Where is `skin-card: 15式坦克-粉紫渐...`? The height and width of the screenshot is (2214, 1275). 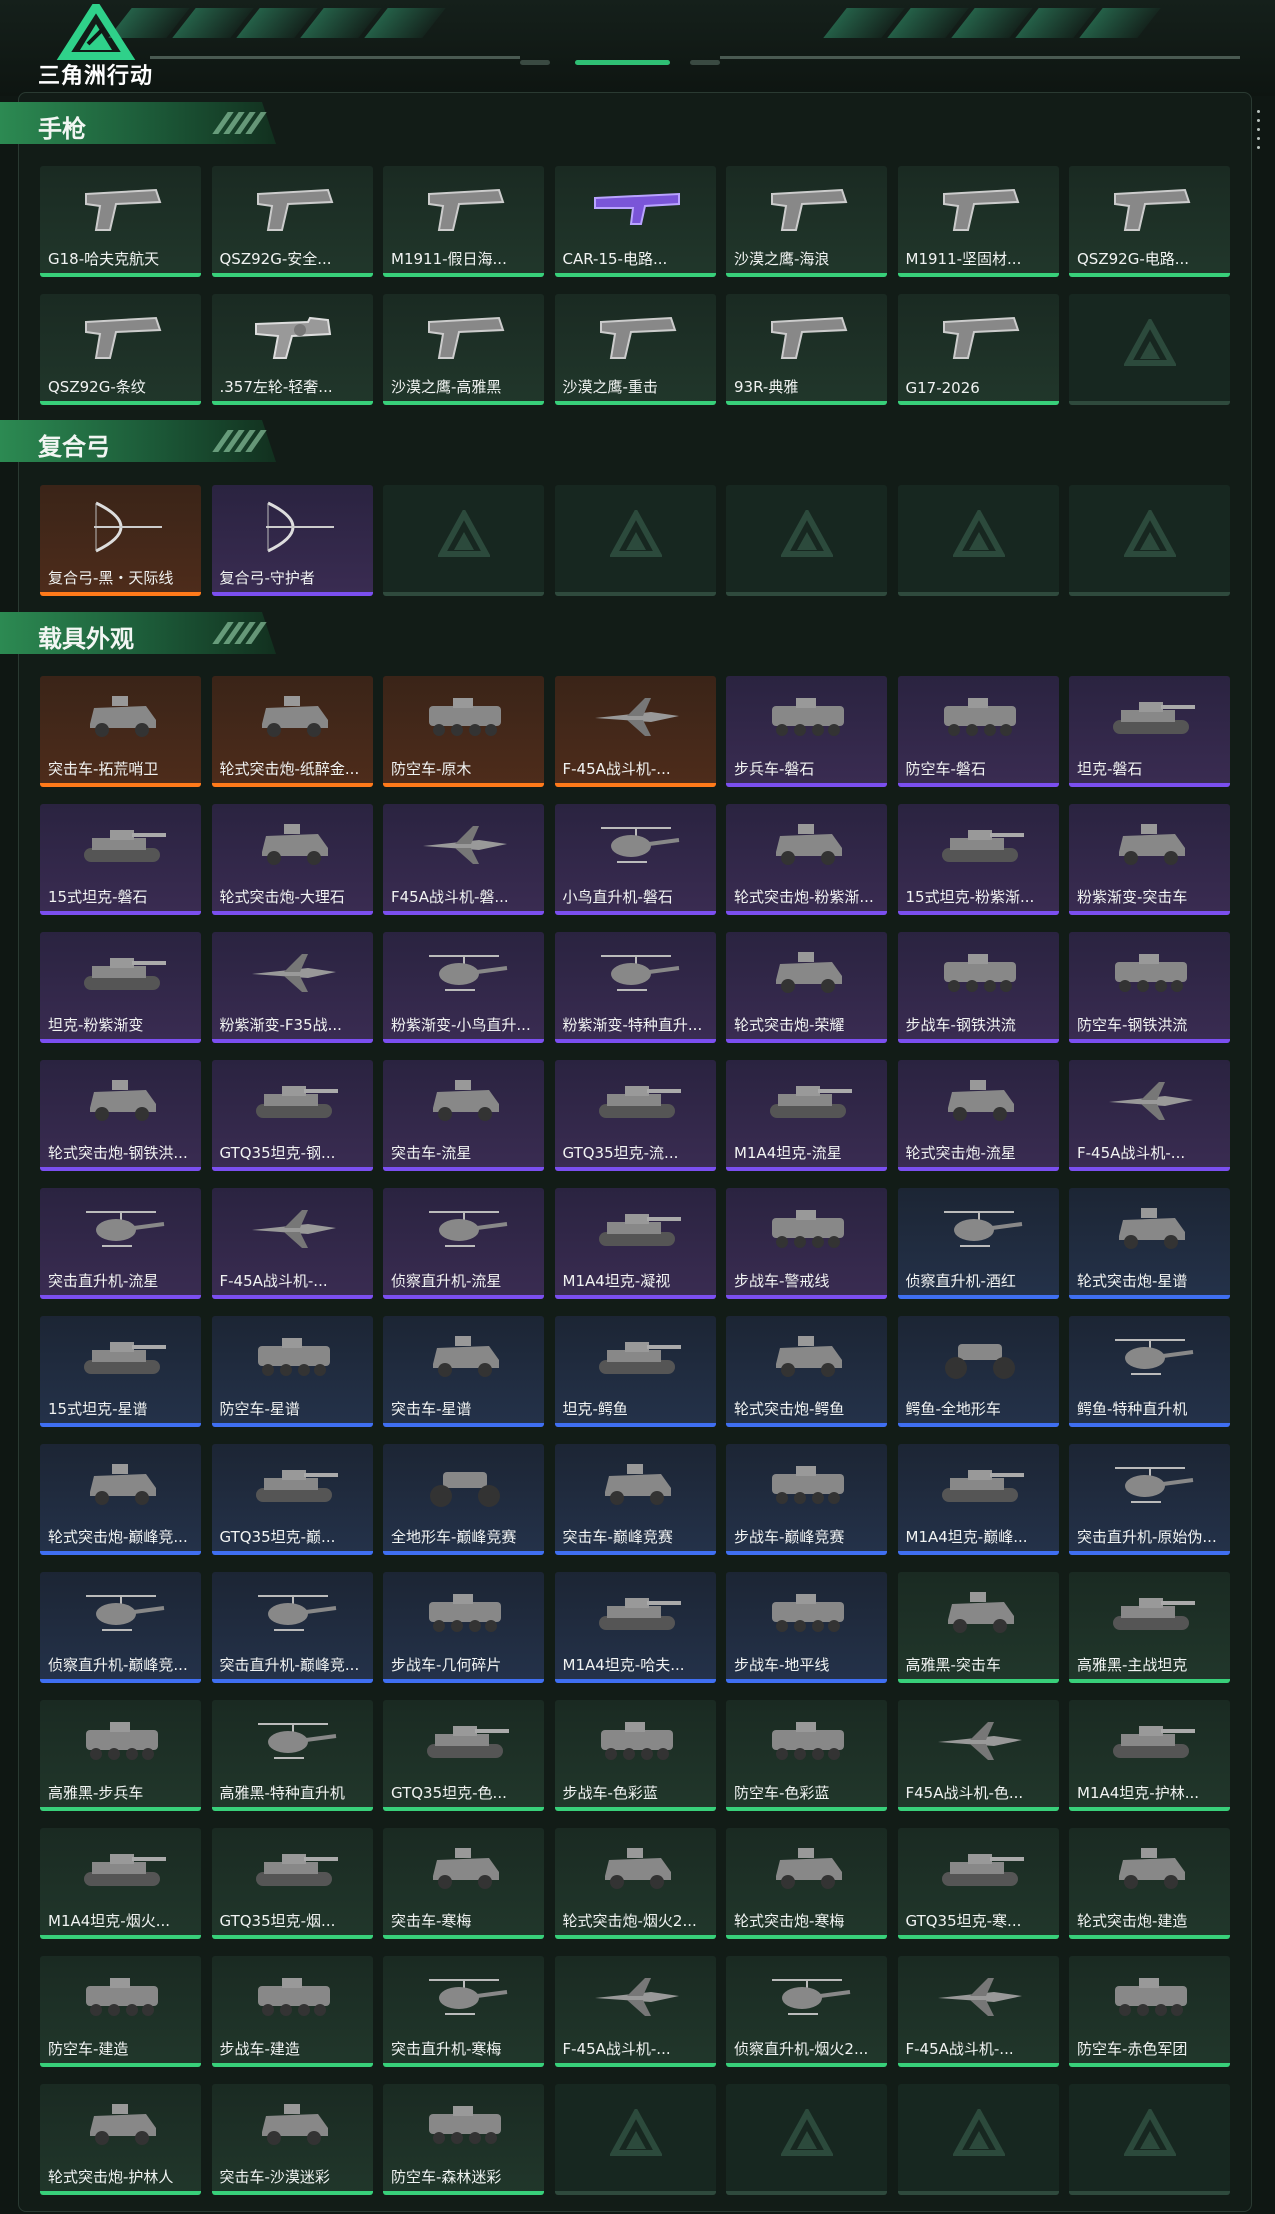
skin-card: 15式坦克-粉紫渐... is located at coordinates (978, 859).